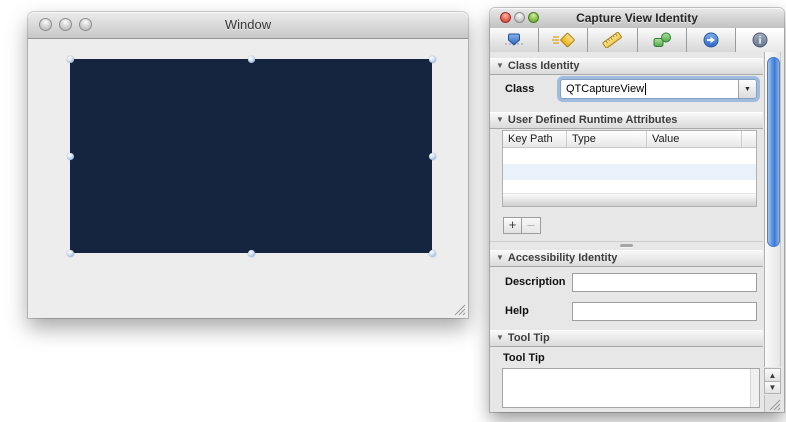 This screenshot has height=422, width=786. What do you see at coordinates (646, 89) in the screenshot?
I see `text-caret` at bounding box center [646, 89].